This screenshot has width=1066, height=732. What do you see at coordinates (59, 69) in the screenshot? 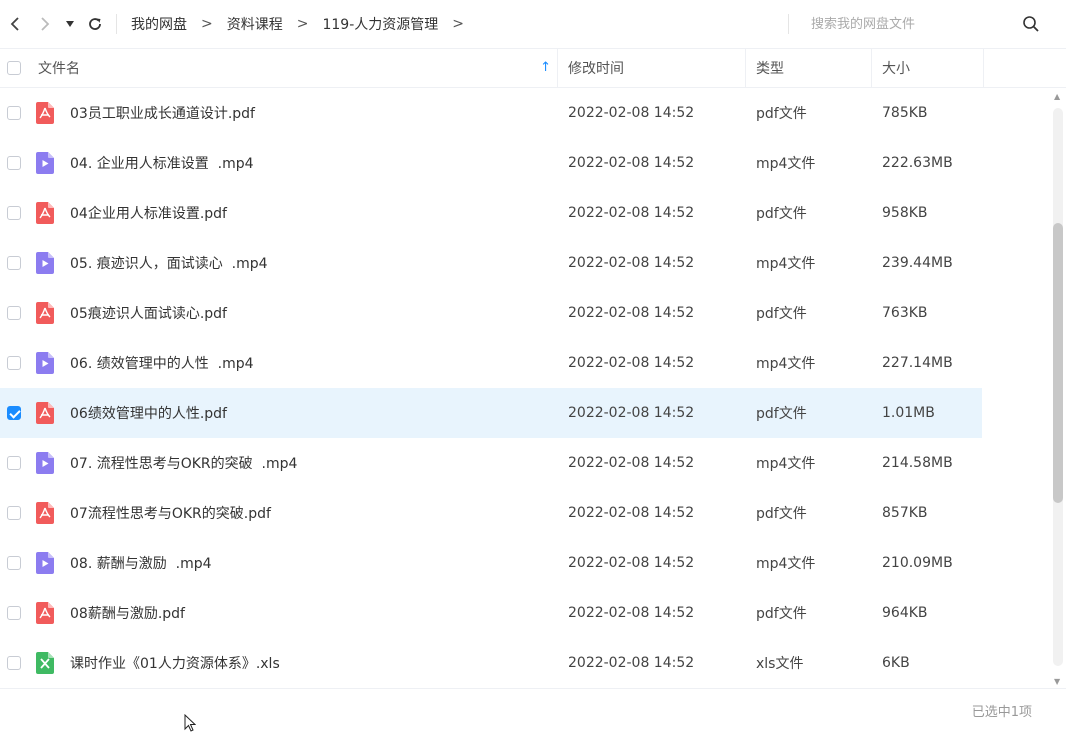
I see `column-header-name-label: 文件名` at bounding box center [59, 69].